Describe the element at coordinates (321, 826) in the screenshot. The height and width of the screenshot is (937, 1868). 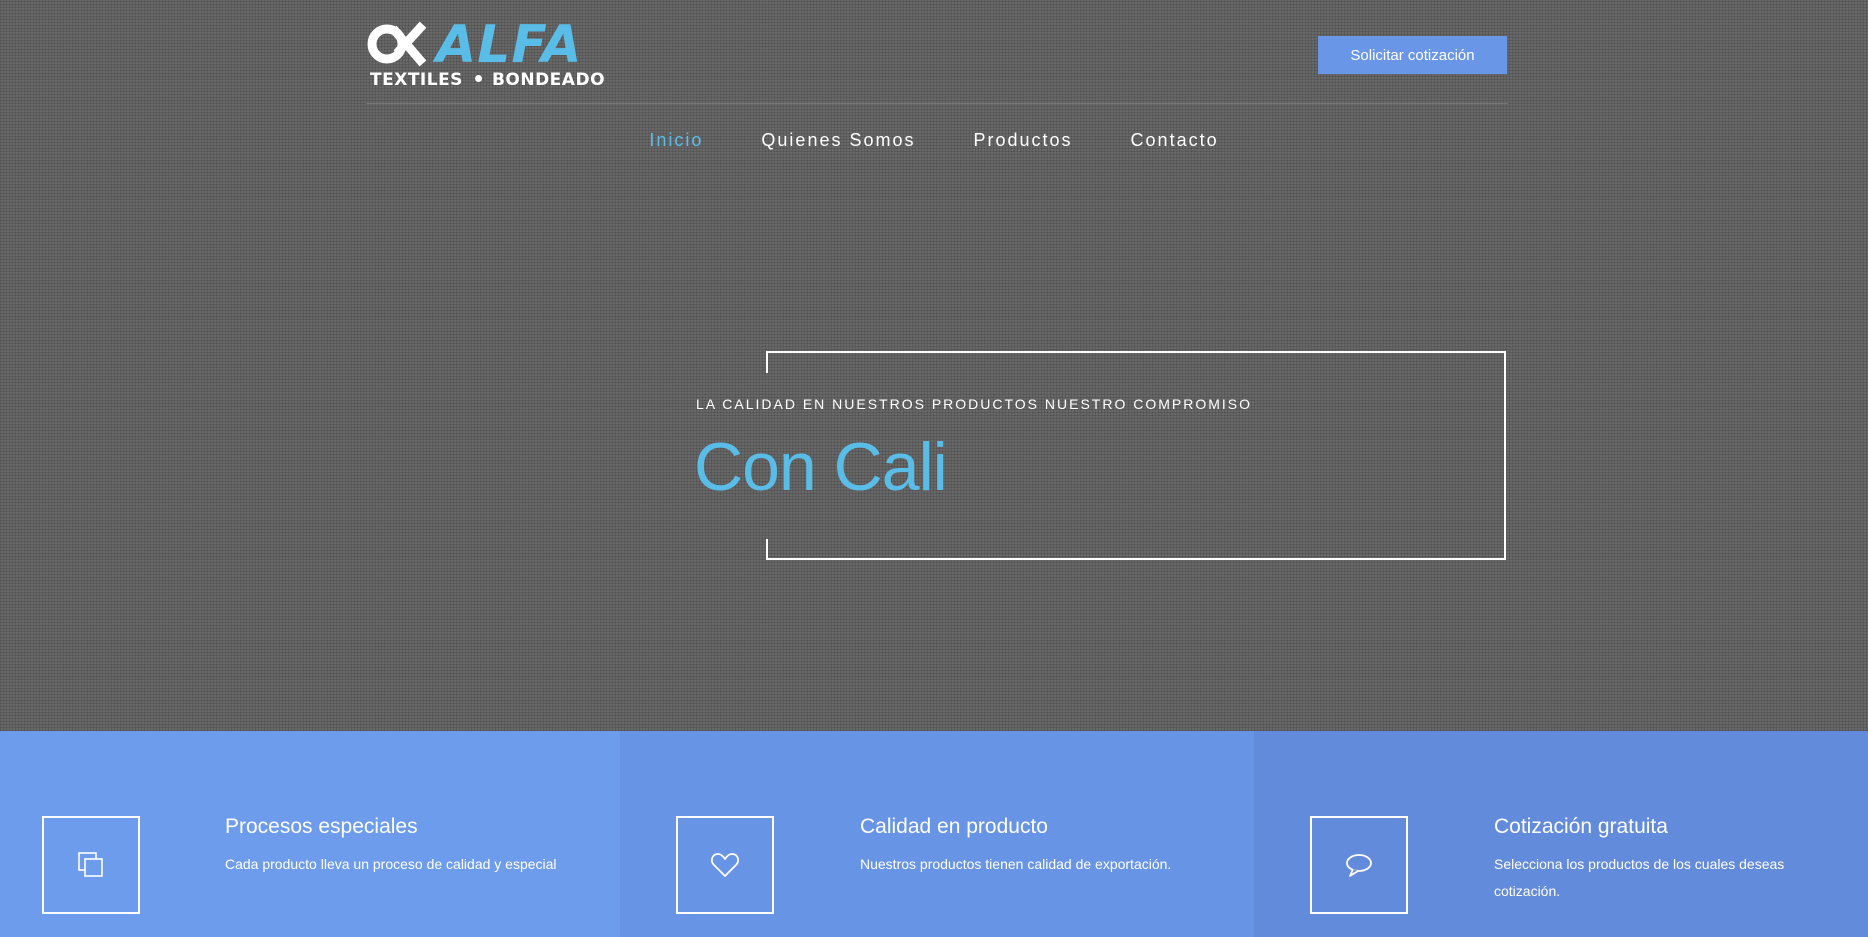
I see `feature-title: Procesos especiales` at that location.